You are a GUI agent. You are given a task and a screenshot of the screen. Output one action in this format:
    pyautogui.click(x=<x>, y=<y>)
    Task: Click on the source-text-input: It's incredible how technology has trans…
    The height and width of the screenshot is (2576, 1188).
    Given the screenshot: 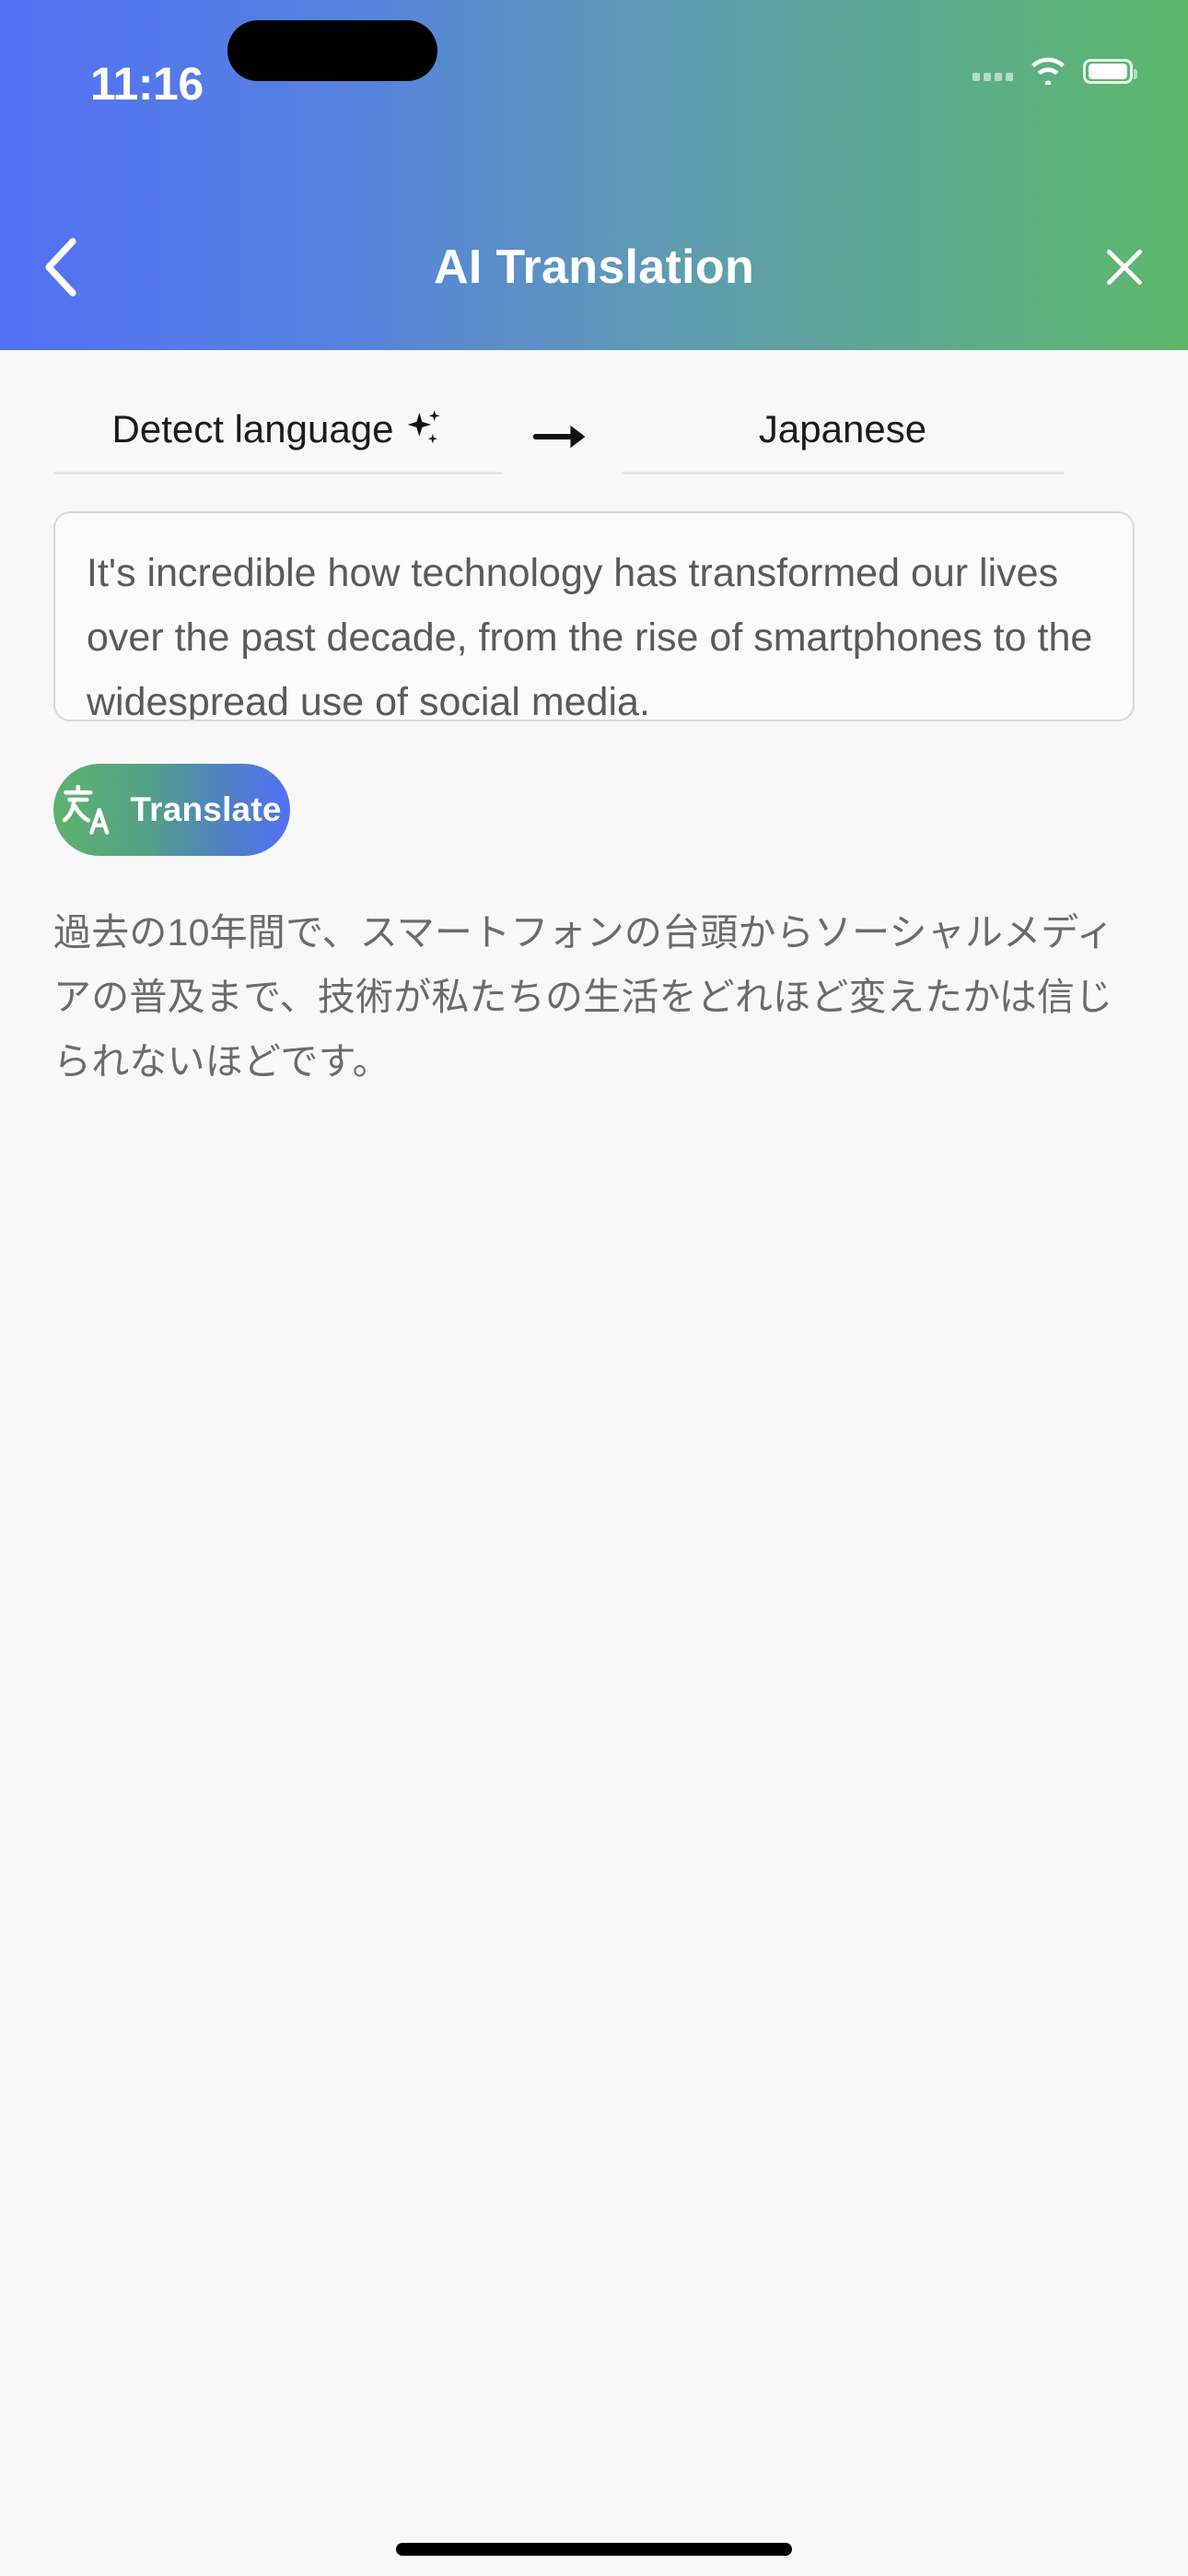 What is the action you would take?
    pyautogui.click(x=594, y=616)
    